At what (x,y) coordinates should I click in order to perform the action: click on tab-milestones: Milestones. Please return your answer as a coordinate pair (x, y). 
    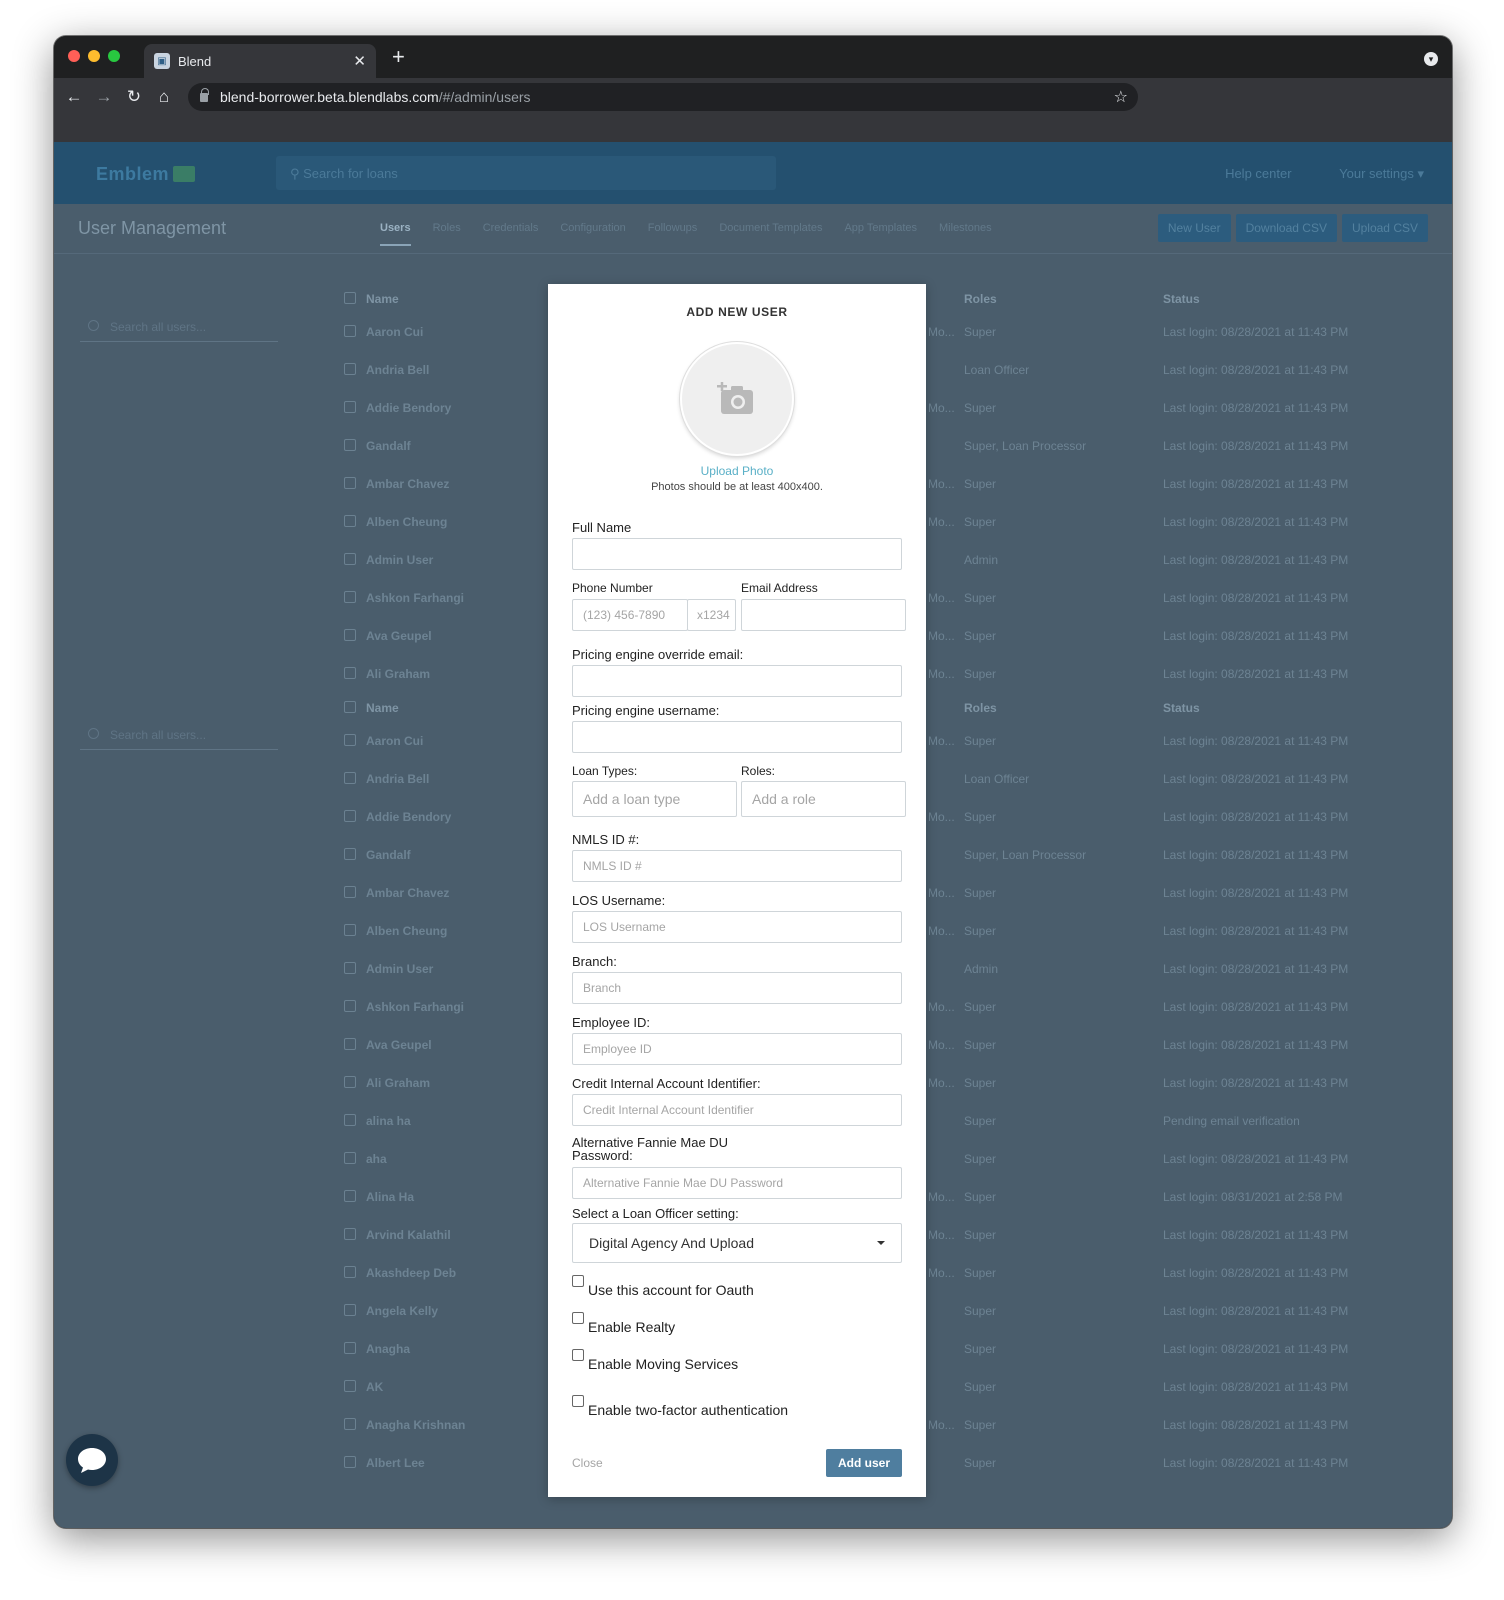
    Looking at the image, I should click on (965, 234).